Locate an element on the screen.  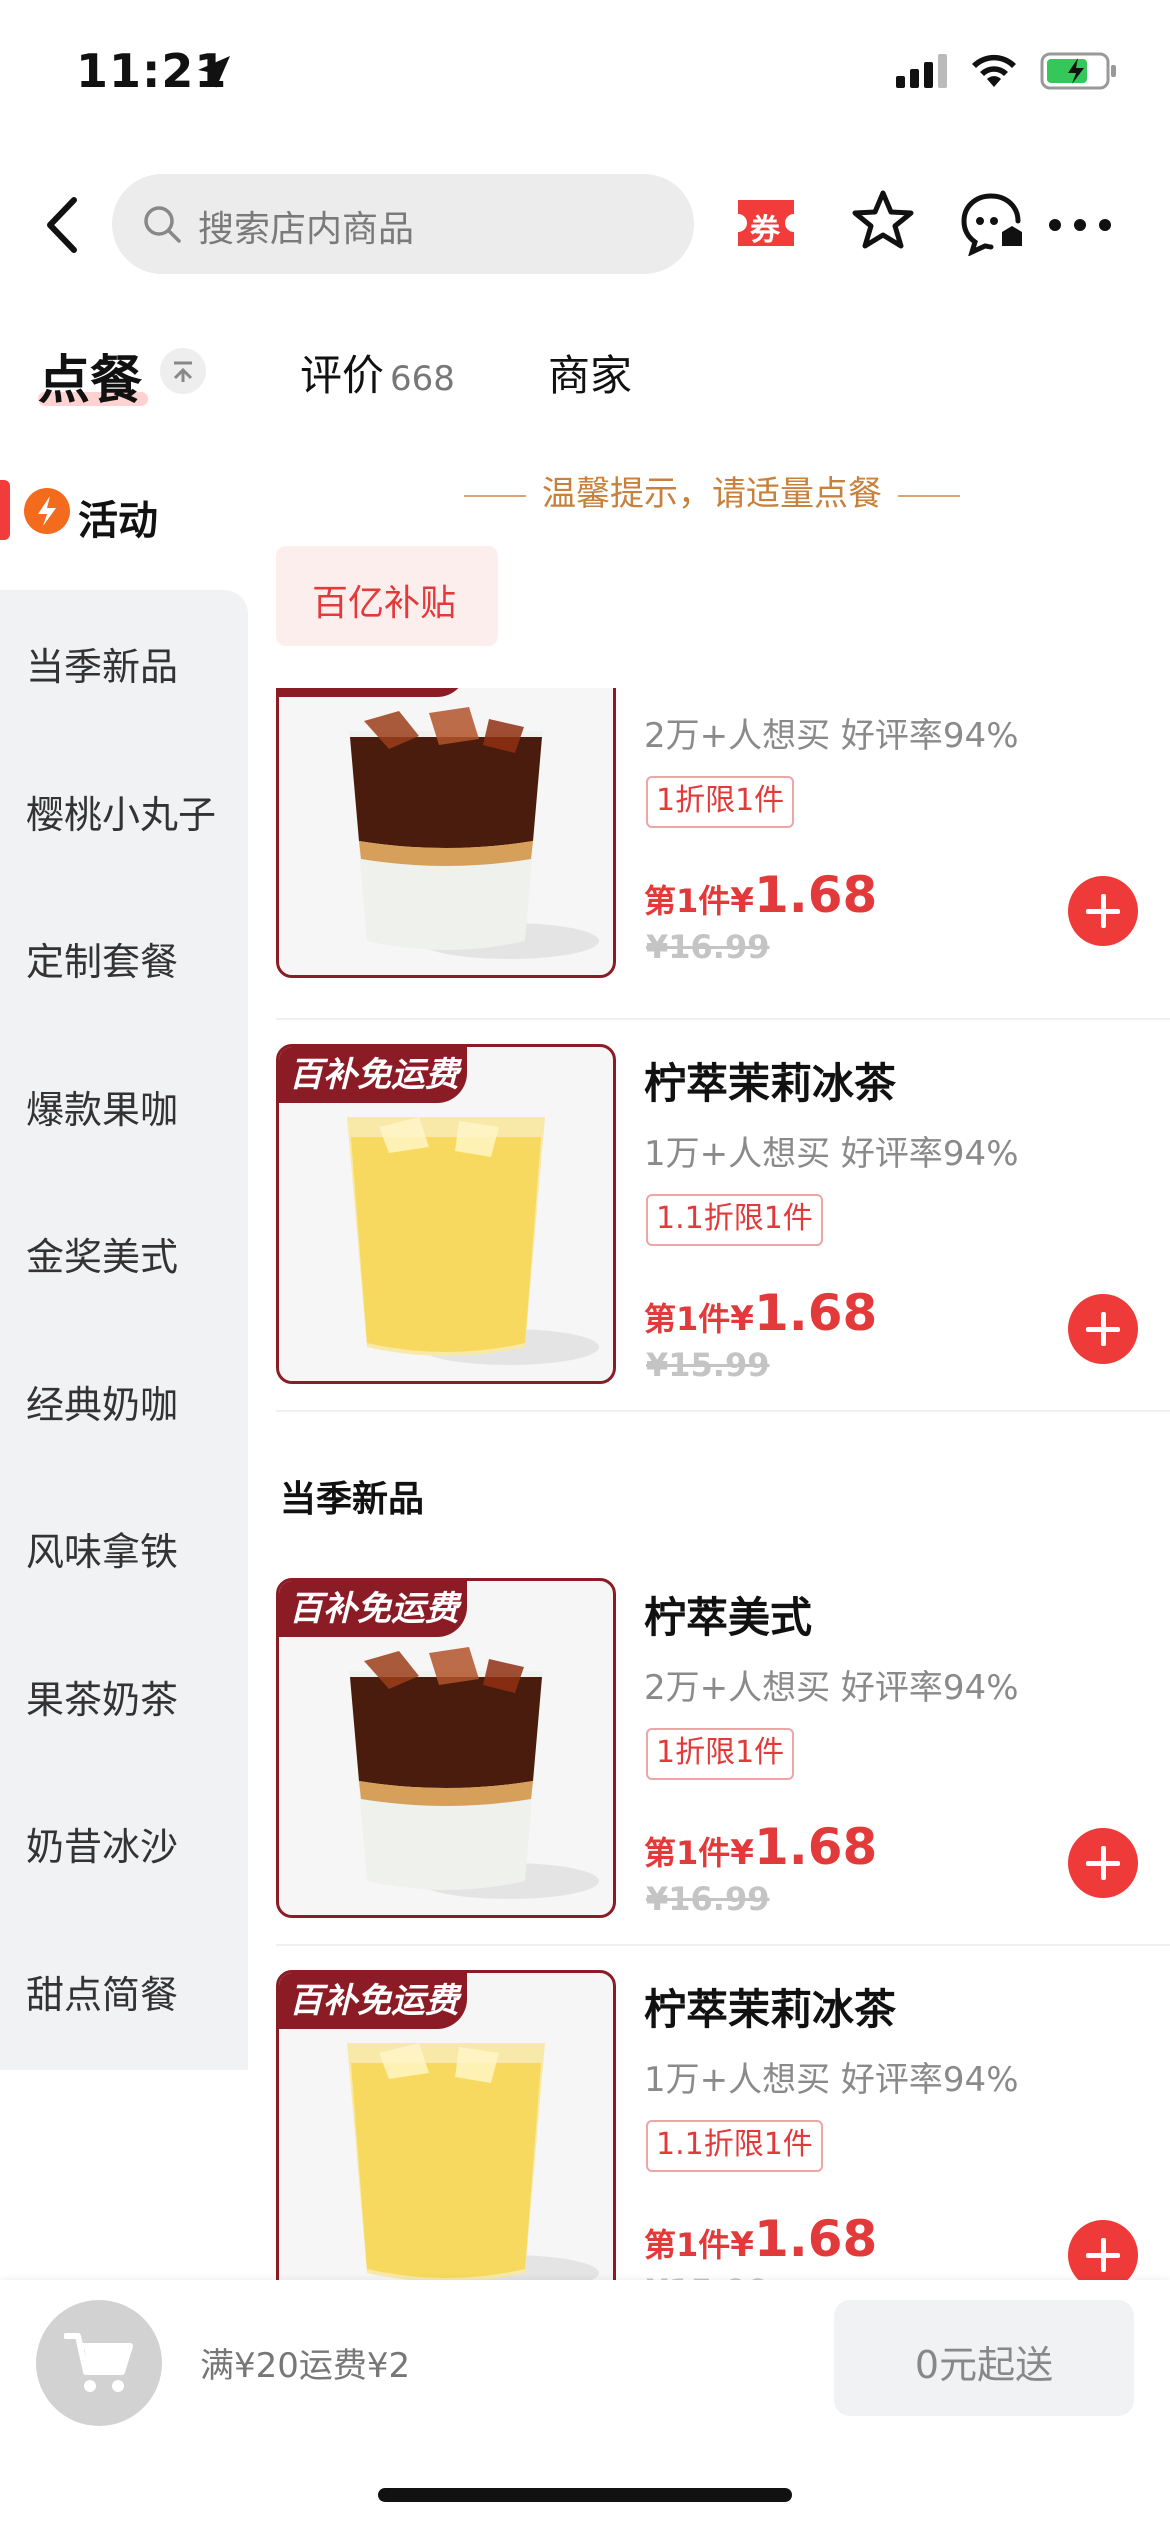
sidebar-item: 定制套餐 is located at coordinates (124, 959).